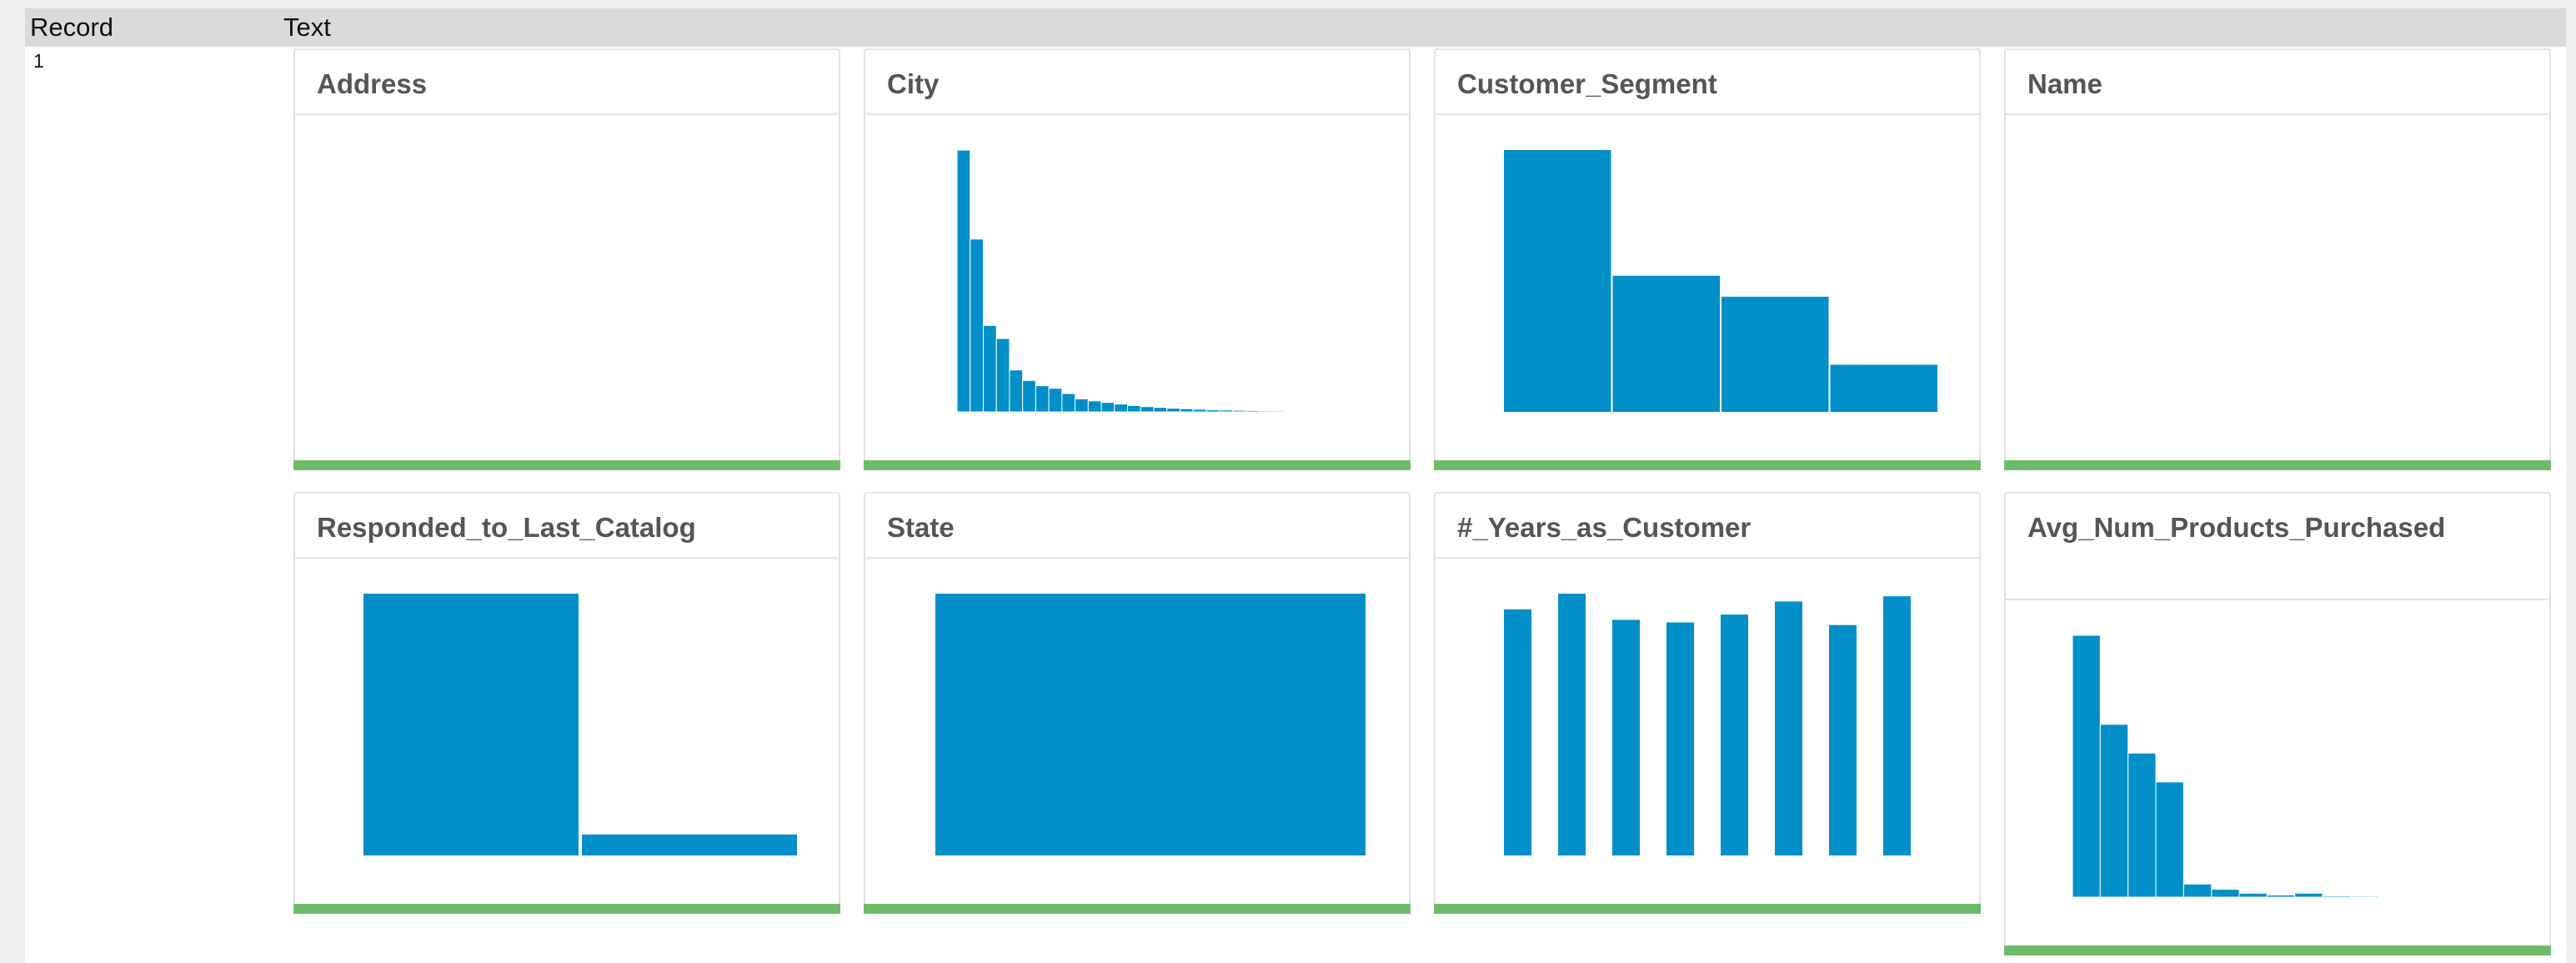  What do you see at coordinates (913, 83) in the screenshot?
I see `field-title: City` at bounding box center [913, 83].